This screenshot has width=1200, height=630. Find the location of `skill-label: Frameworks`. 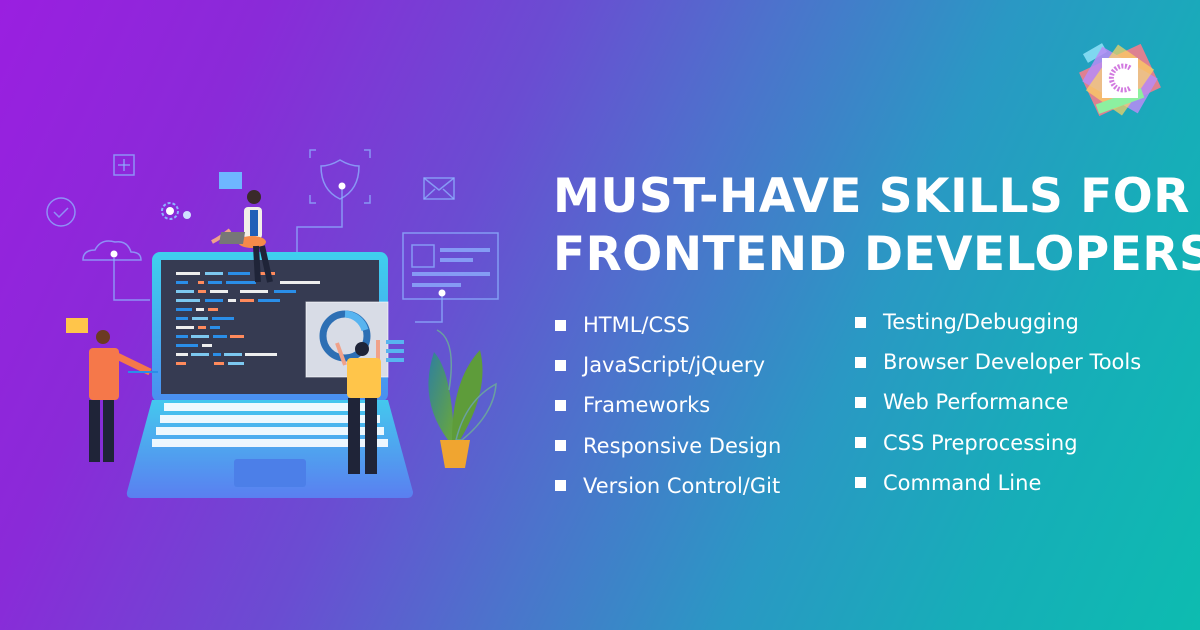

skill-label: Frameworks is located at coordinates (647, 405).